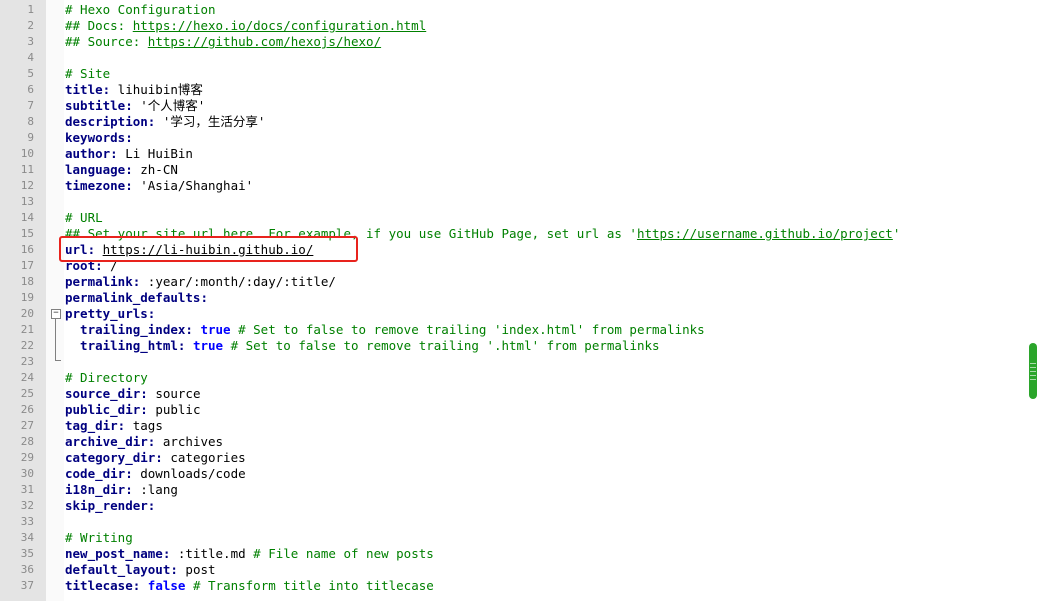  Describe the element at coordinates (132, 410) in the screenshot. I see `code-text: public_dir: public` at that location.